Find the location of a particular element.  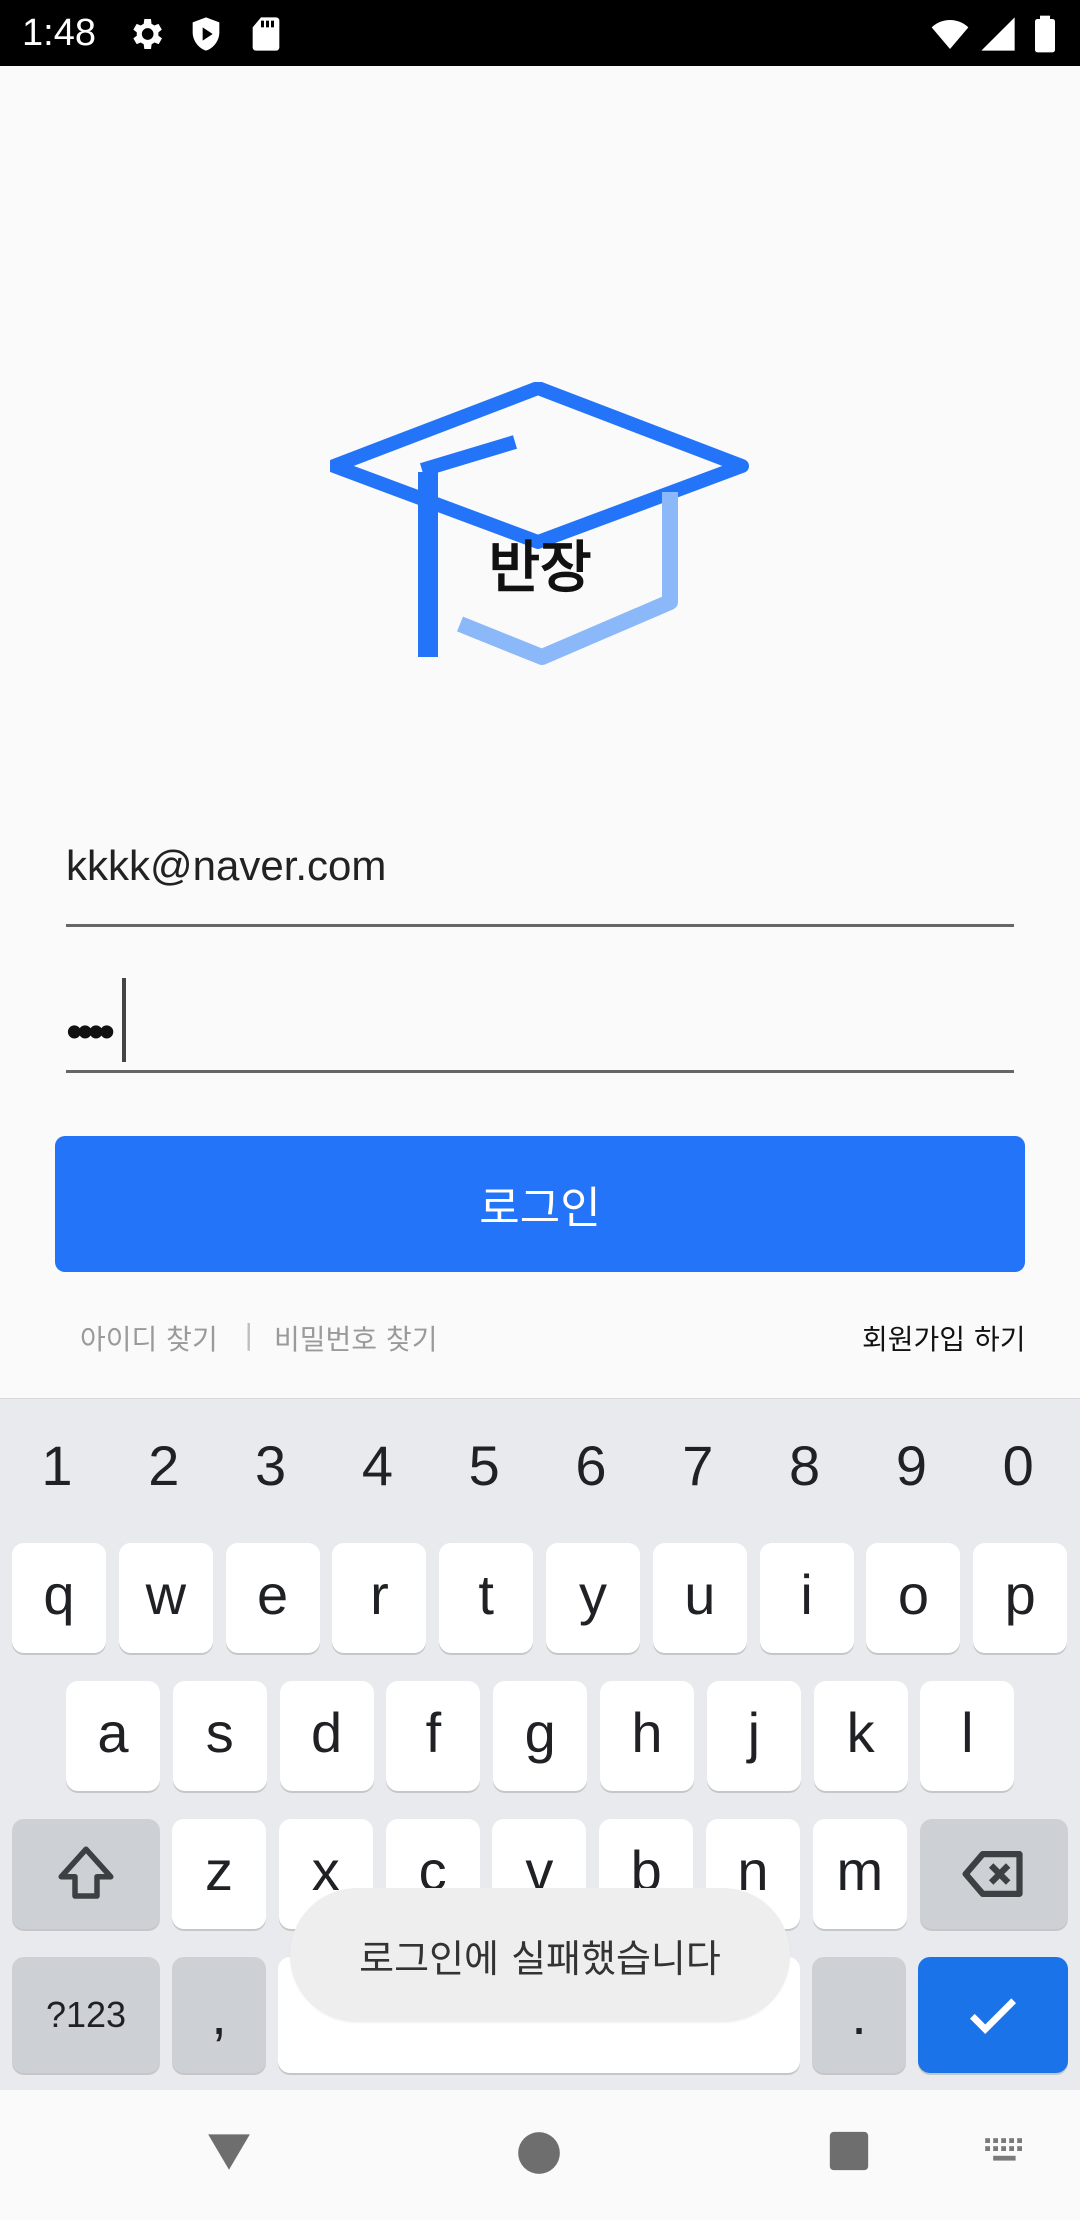

key-u: u is located at coordinates (699, 1598).